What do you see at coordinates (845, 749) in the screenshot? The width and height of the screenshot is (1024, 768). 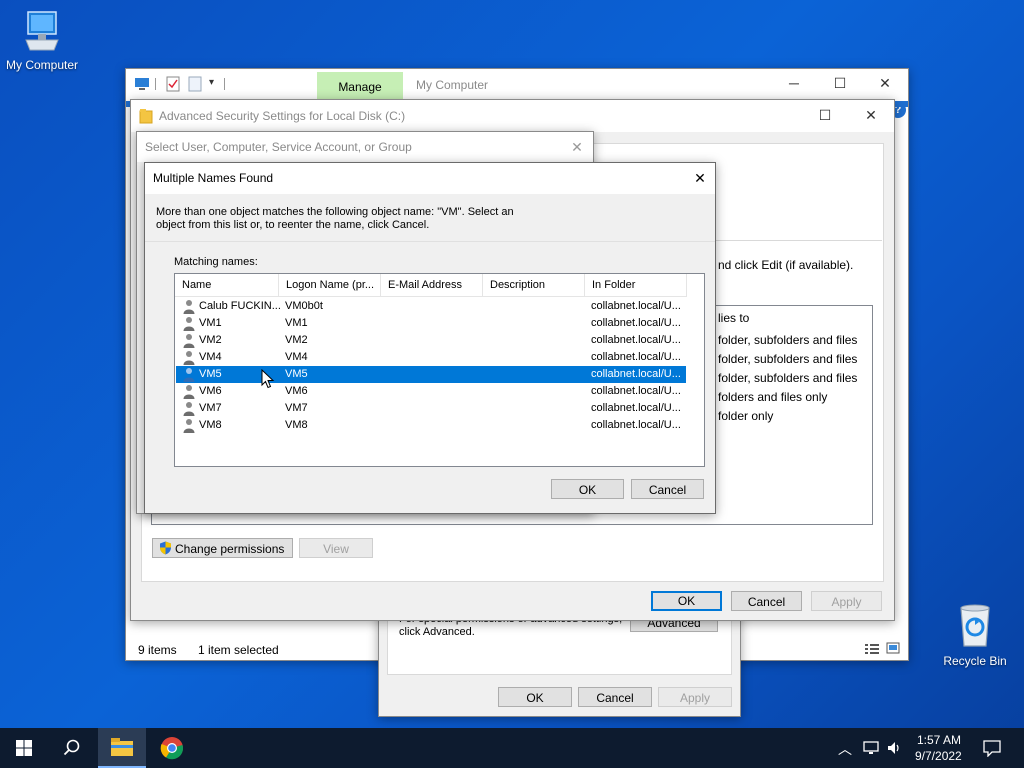 I see `show-hidden-icons-chevron-icon: ︿` at bounding box center [845, 749].